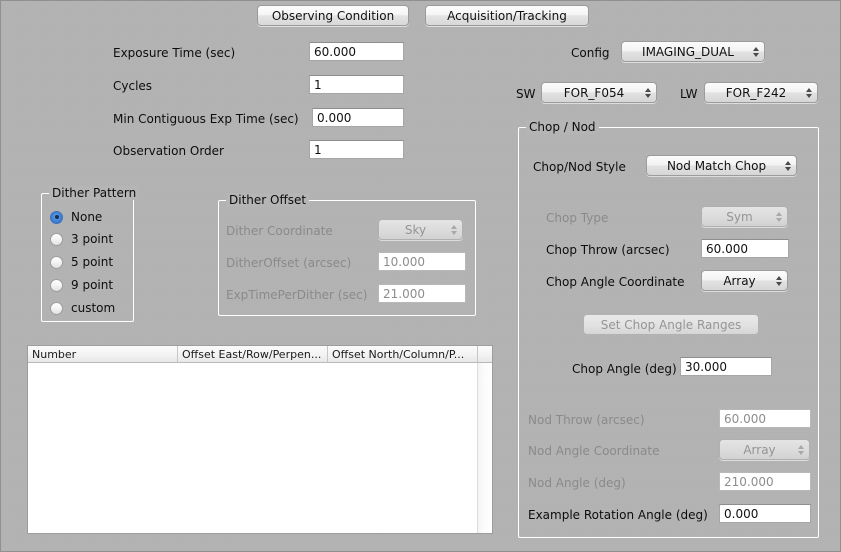 This screenshot has width=841, height=552. What do you see at coordinates (103, 354) in the screenshot?
I see `offset-table-col-number: Number` at bounding box center [103, 354].